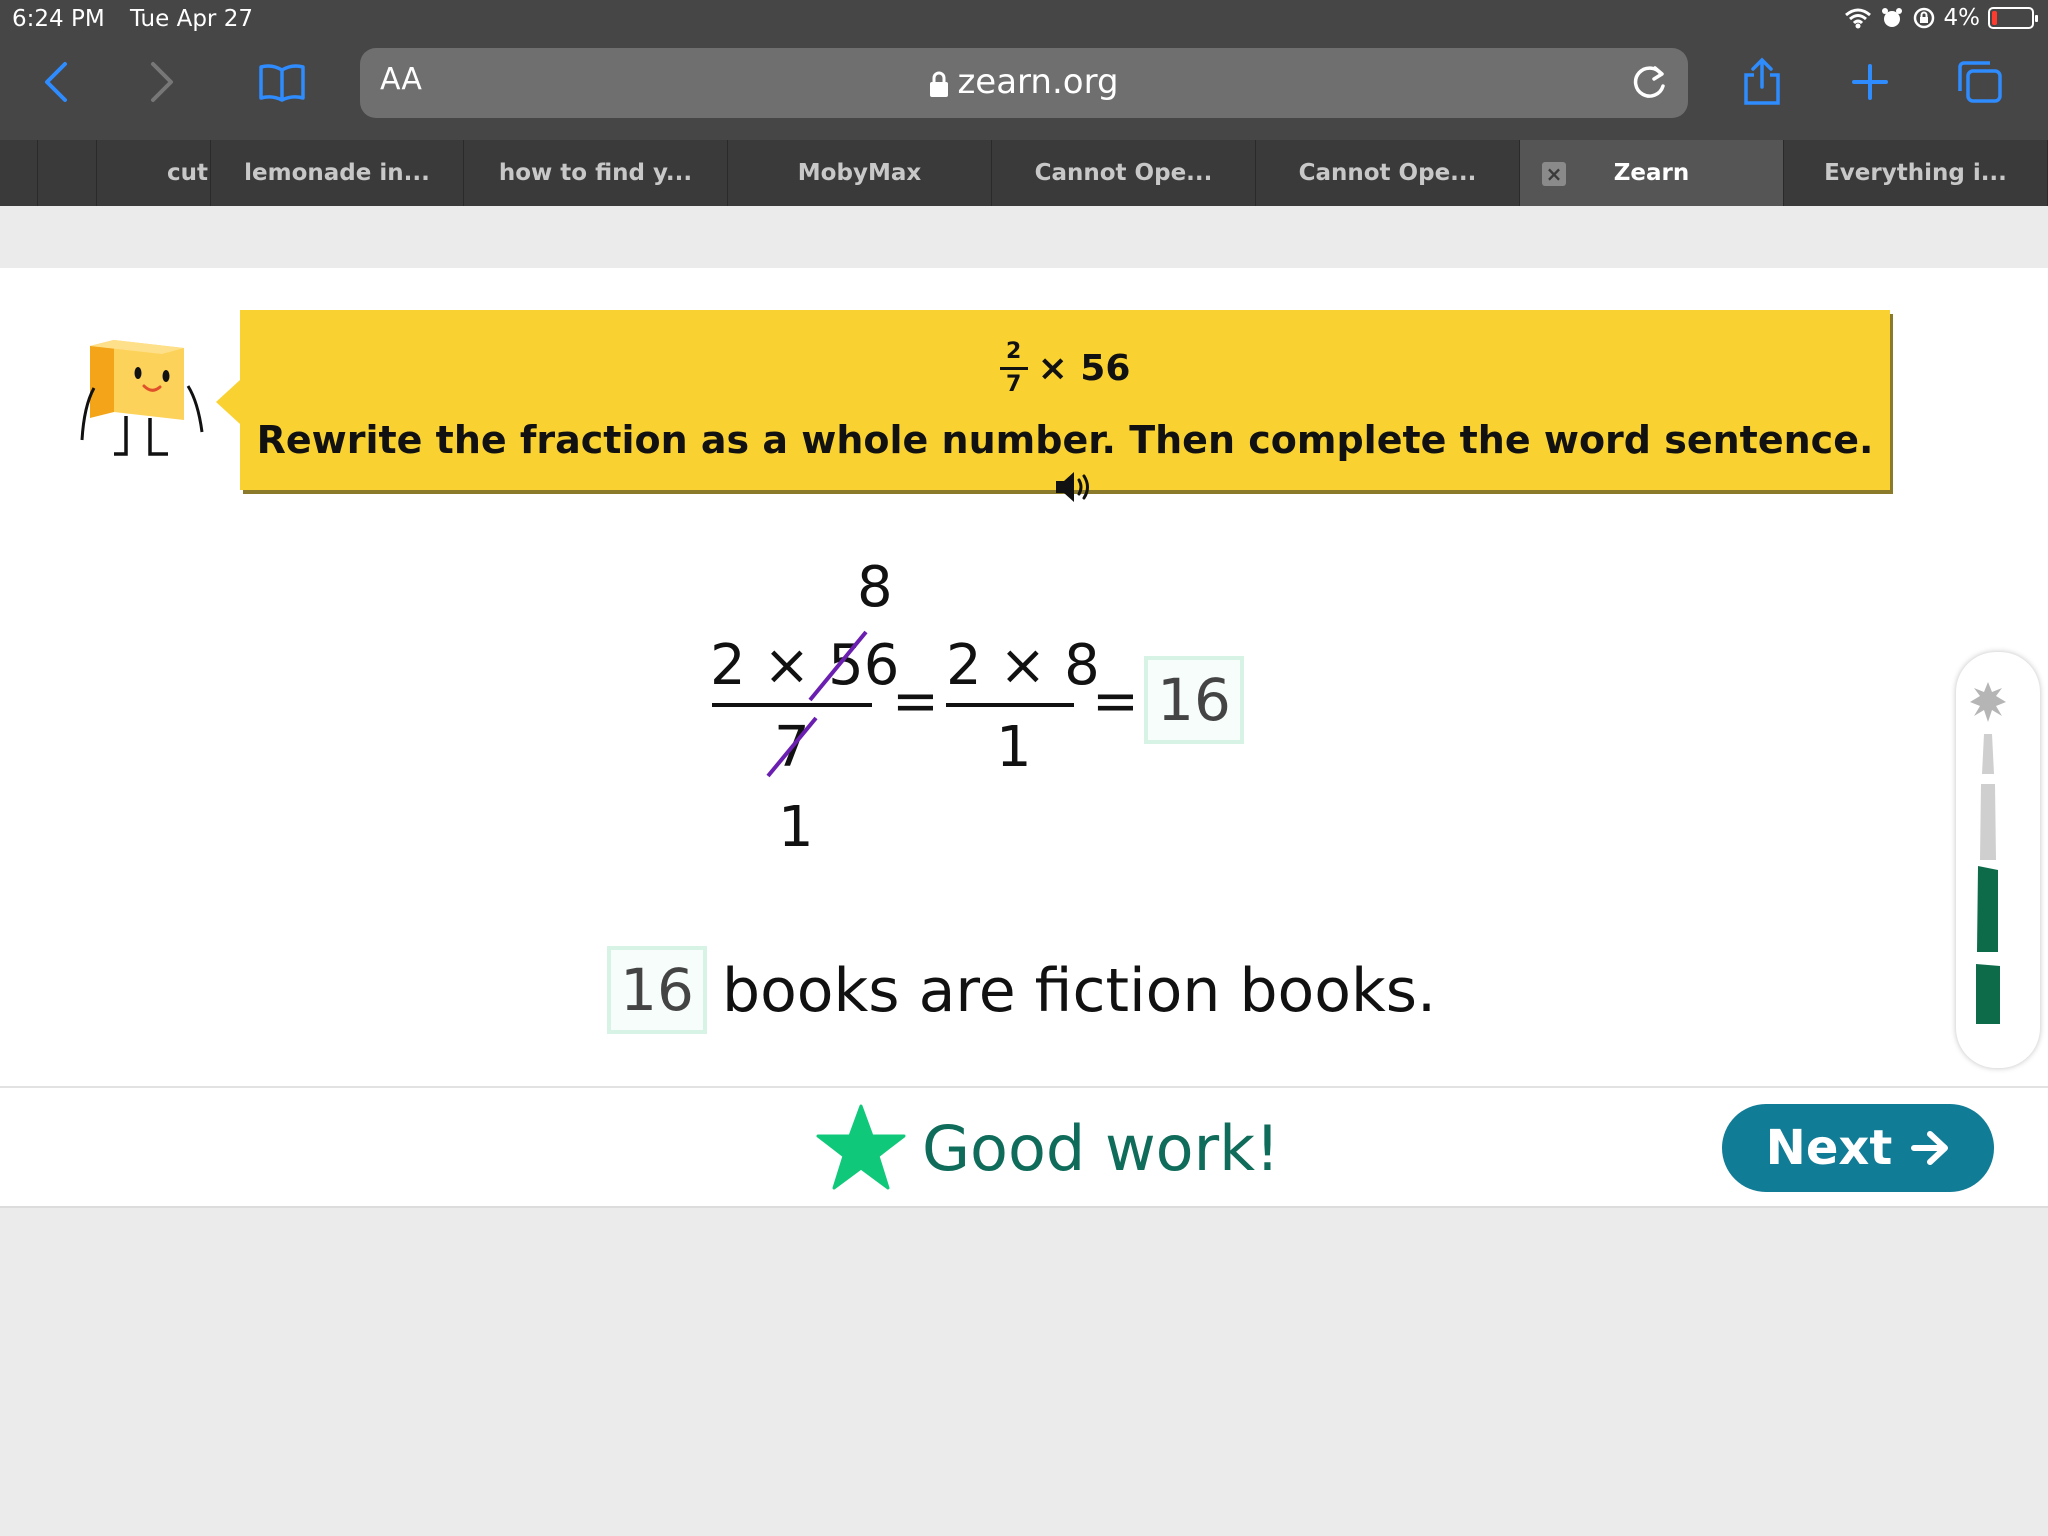 This screenshot has height=1536, width=2048. What do you see at coordinates (1024, 237) in the screenshot?
I see `page-top-strip` at bounding box center [1024, 237].